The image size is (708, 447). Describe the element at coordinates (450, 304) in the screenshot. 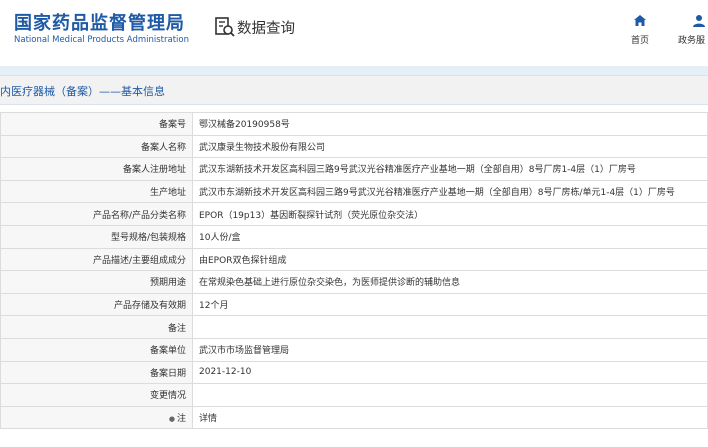

I see `info-row-value: 12个月` at that location.